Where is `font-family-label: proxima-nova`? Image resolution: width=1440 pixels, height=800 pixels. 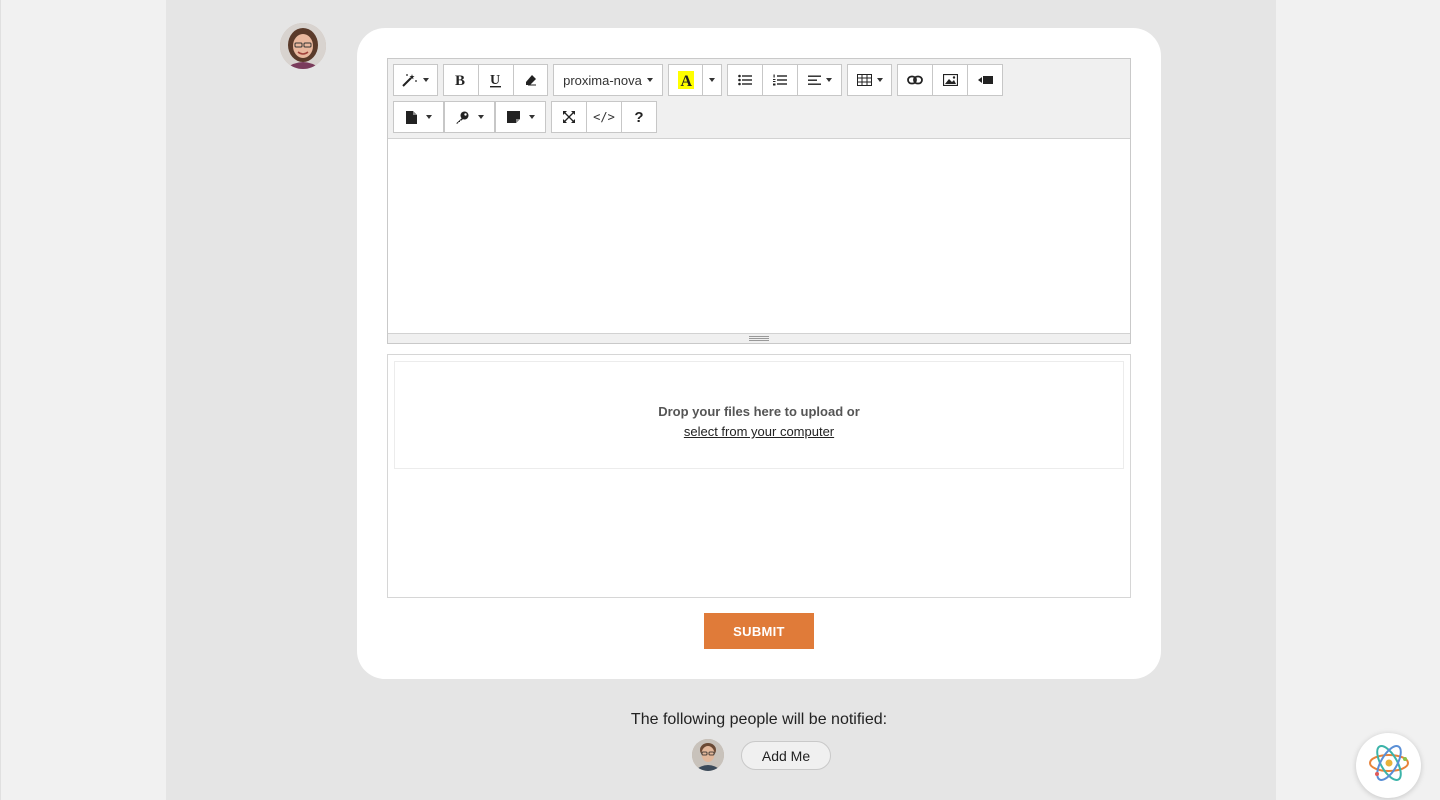 font-family-label: proxima-nova is located at coordinates (602, 80).